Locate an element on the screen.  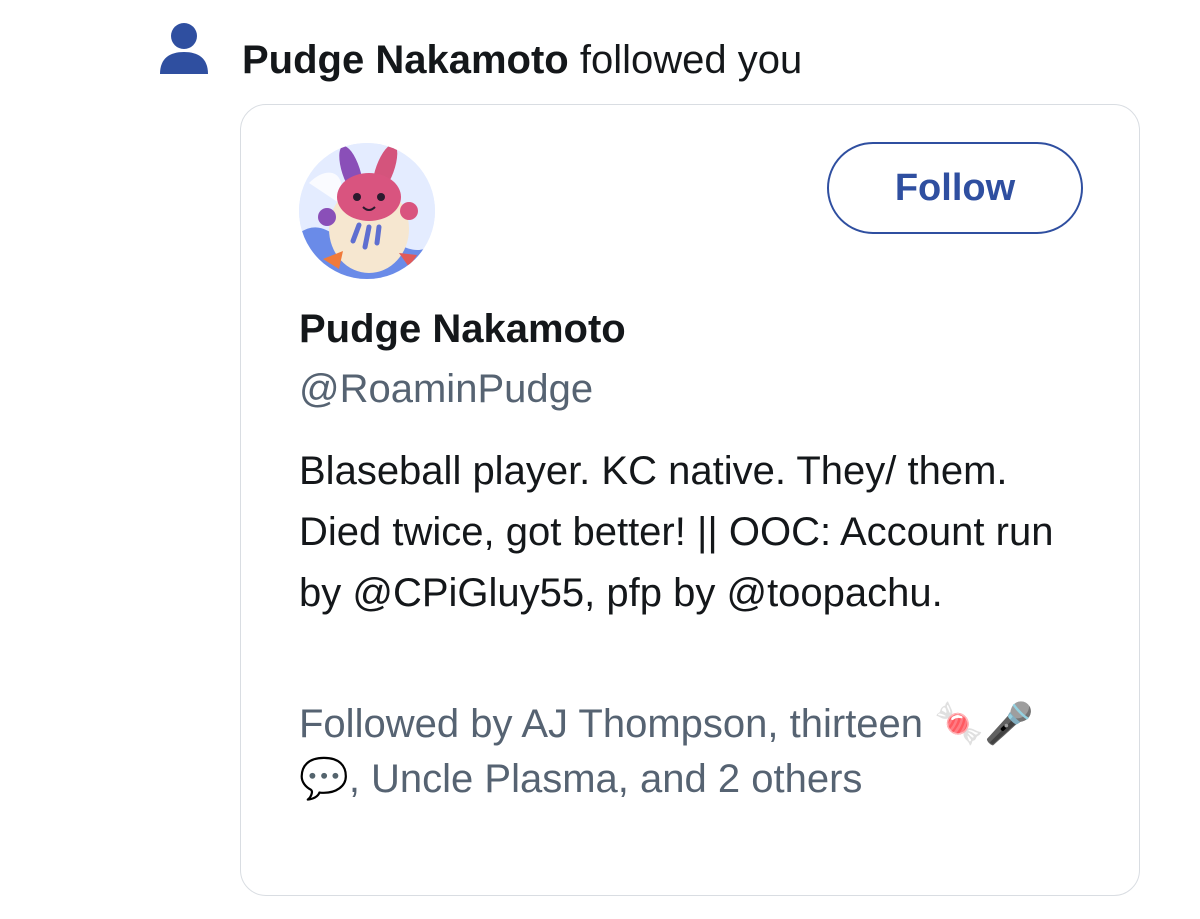
notification-icon-container is located at coordinates (184, 50).